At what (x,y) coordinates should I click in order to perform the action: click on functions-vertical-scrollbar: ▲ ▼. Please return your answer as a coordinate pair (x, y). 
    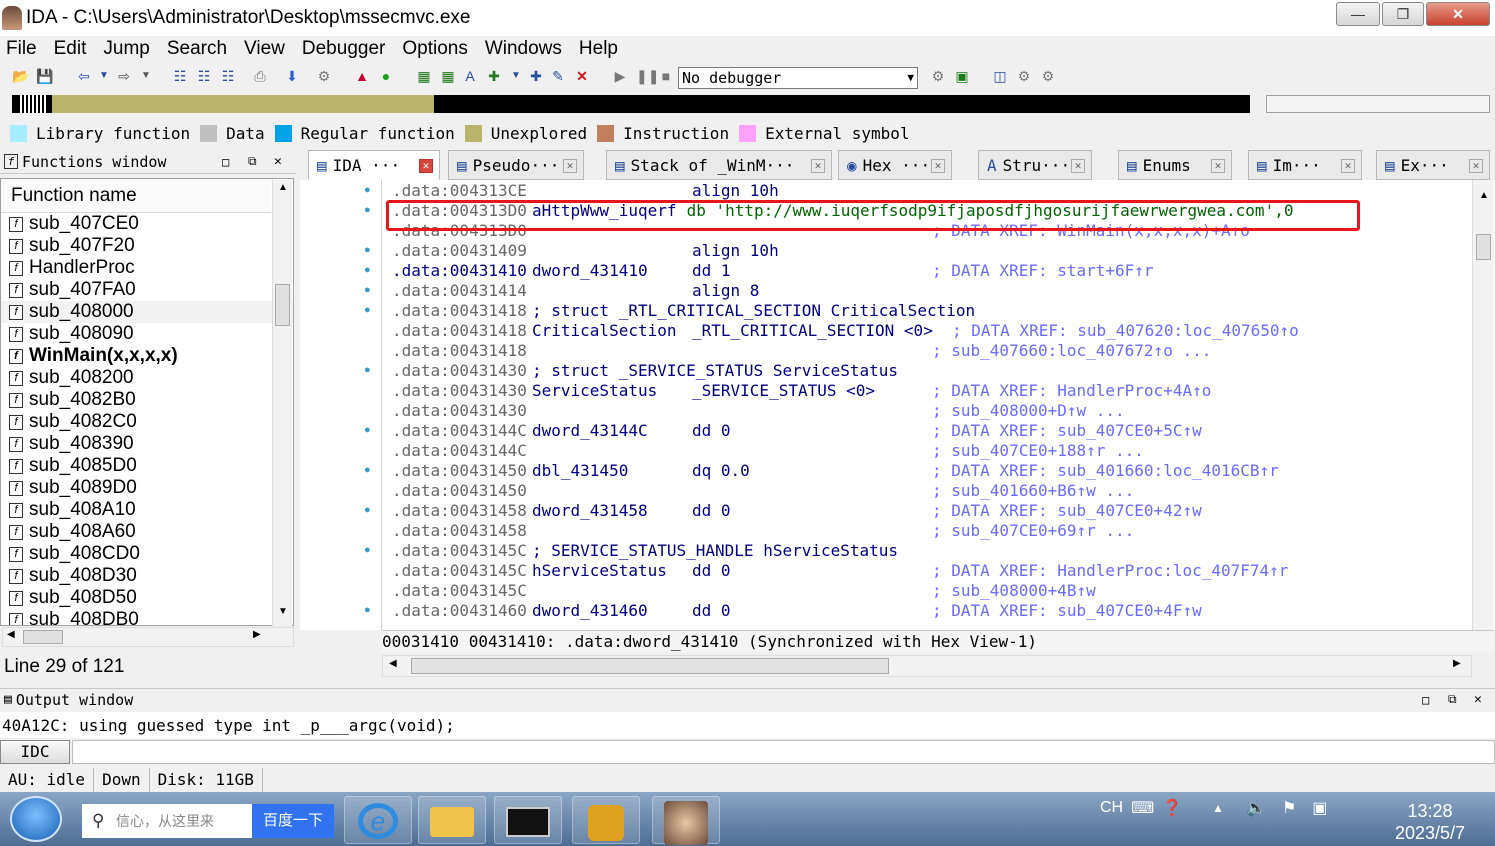
    Looking at the image, I should click on (282, 403).